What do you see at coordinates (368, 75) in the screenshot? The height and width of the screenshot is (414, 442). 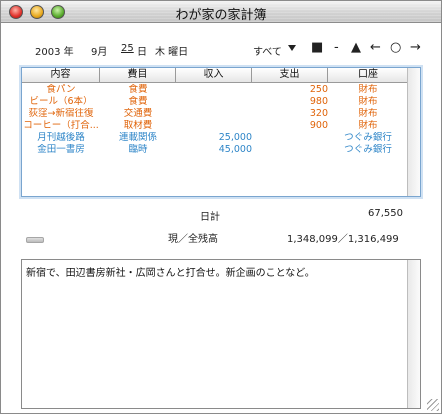 I see `column-header-account: 口座` at bounding box center [368, 75].